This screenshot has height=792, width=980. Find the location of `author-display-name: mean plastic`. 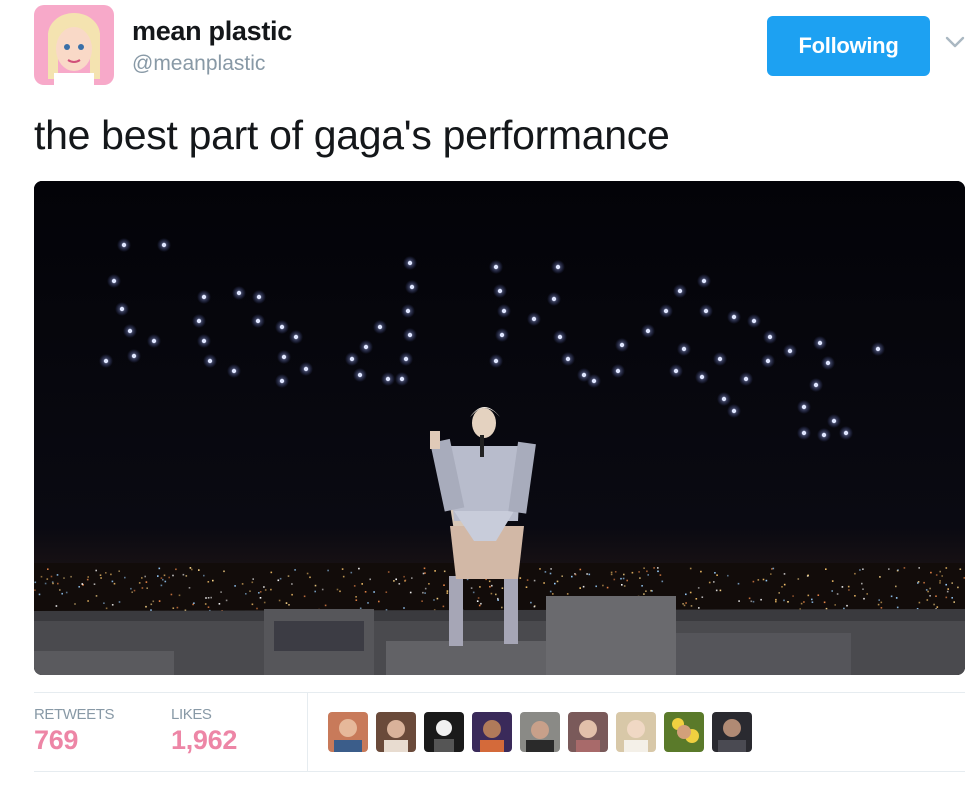

author-display-name: mean plastic is located at coordinates (212, 31).